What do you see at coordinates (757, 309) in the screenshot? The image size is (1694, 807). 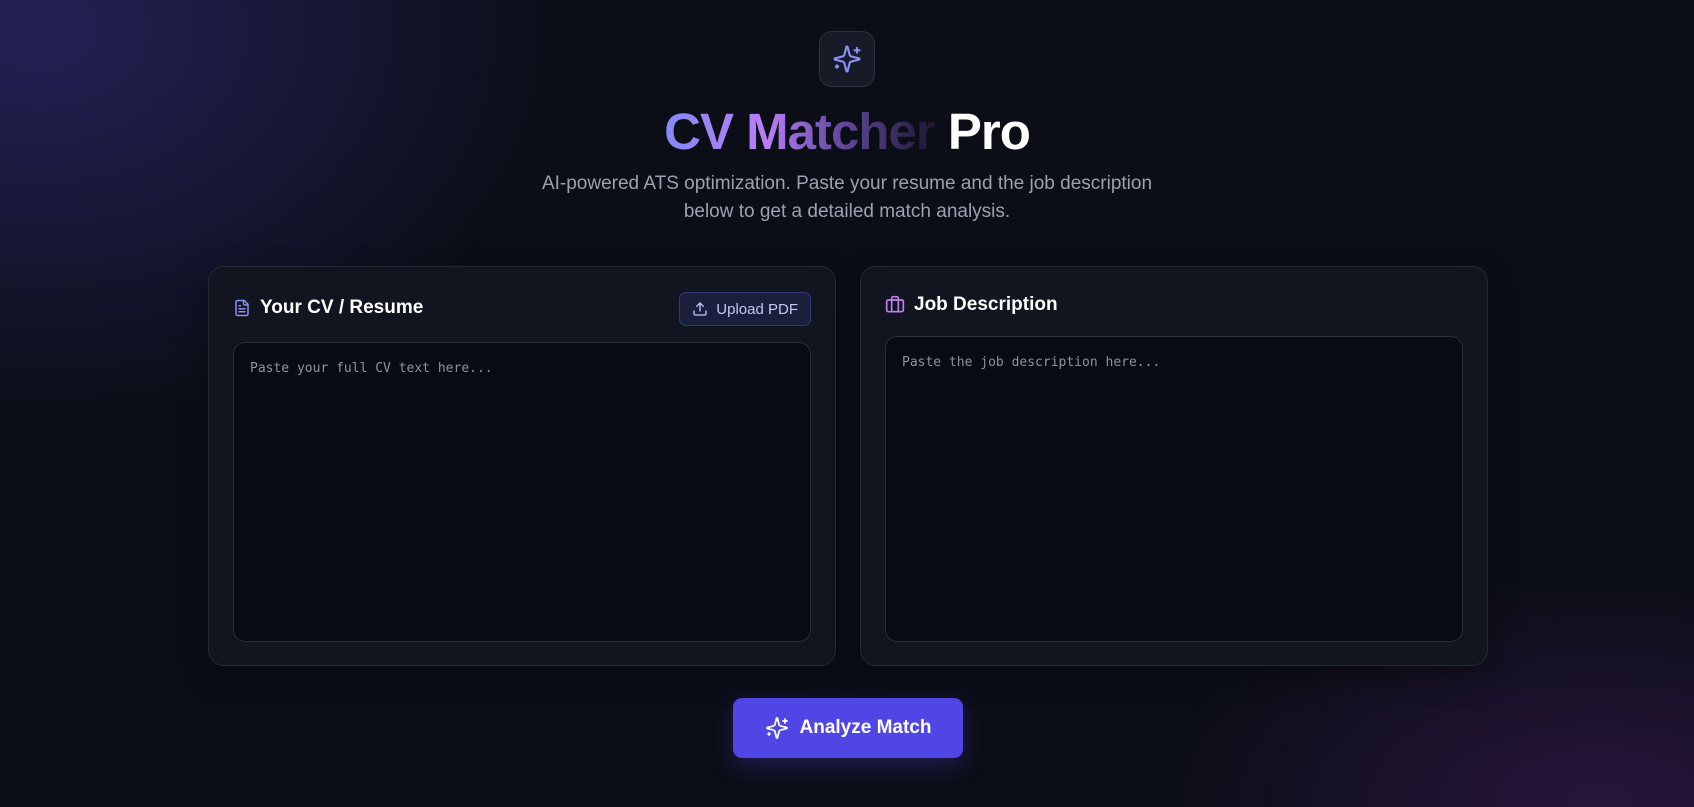 I see `upload-pdf-label: Upload PDF` at bounding box center [757, 309].